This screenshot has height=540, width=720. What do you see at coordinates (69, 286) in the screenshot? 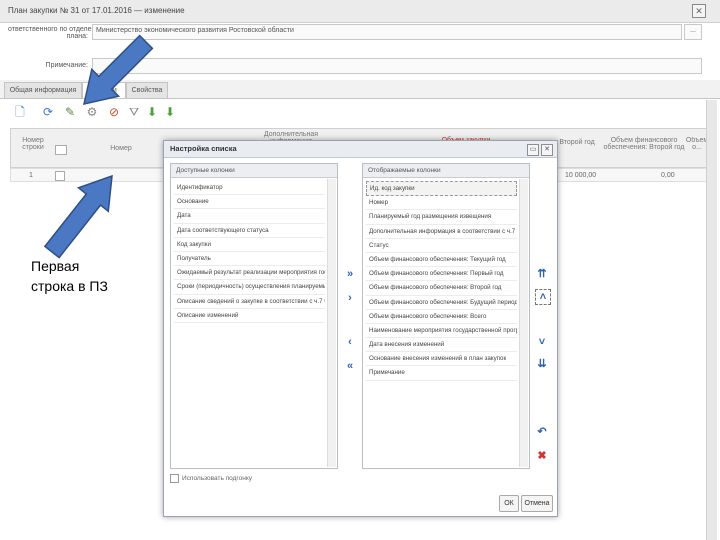
I see `annotation-line2: строка в ПЗ` at bounding box center [69, 286].